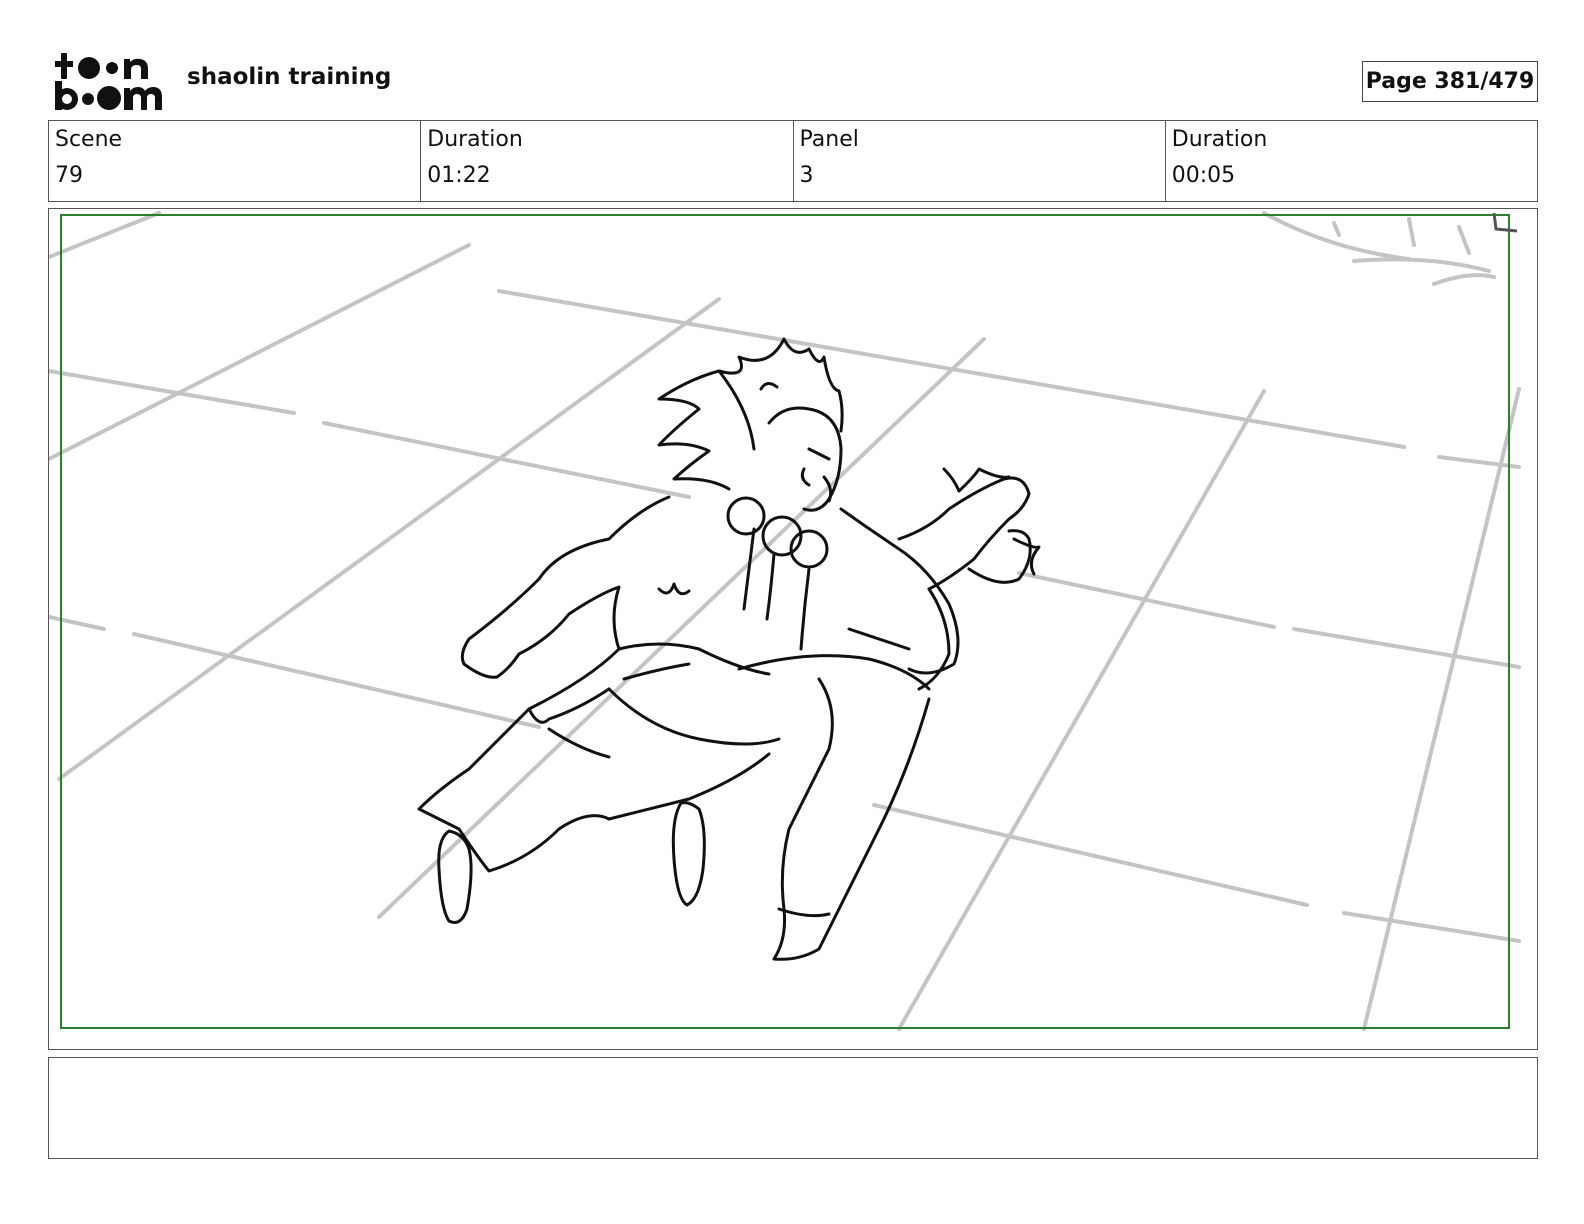 Image resolution: width=1584 pixels, height=1224 pixels. What do you see at coordinates (806, 175) in the screenshot?
I see `panel-value: 3` at bounding box center [806, 175].